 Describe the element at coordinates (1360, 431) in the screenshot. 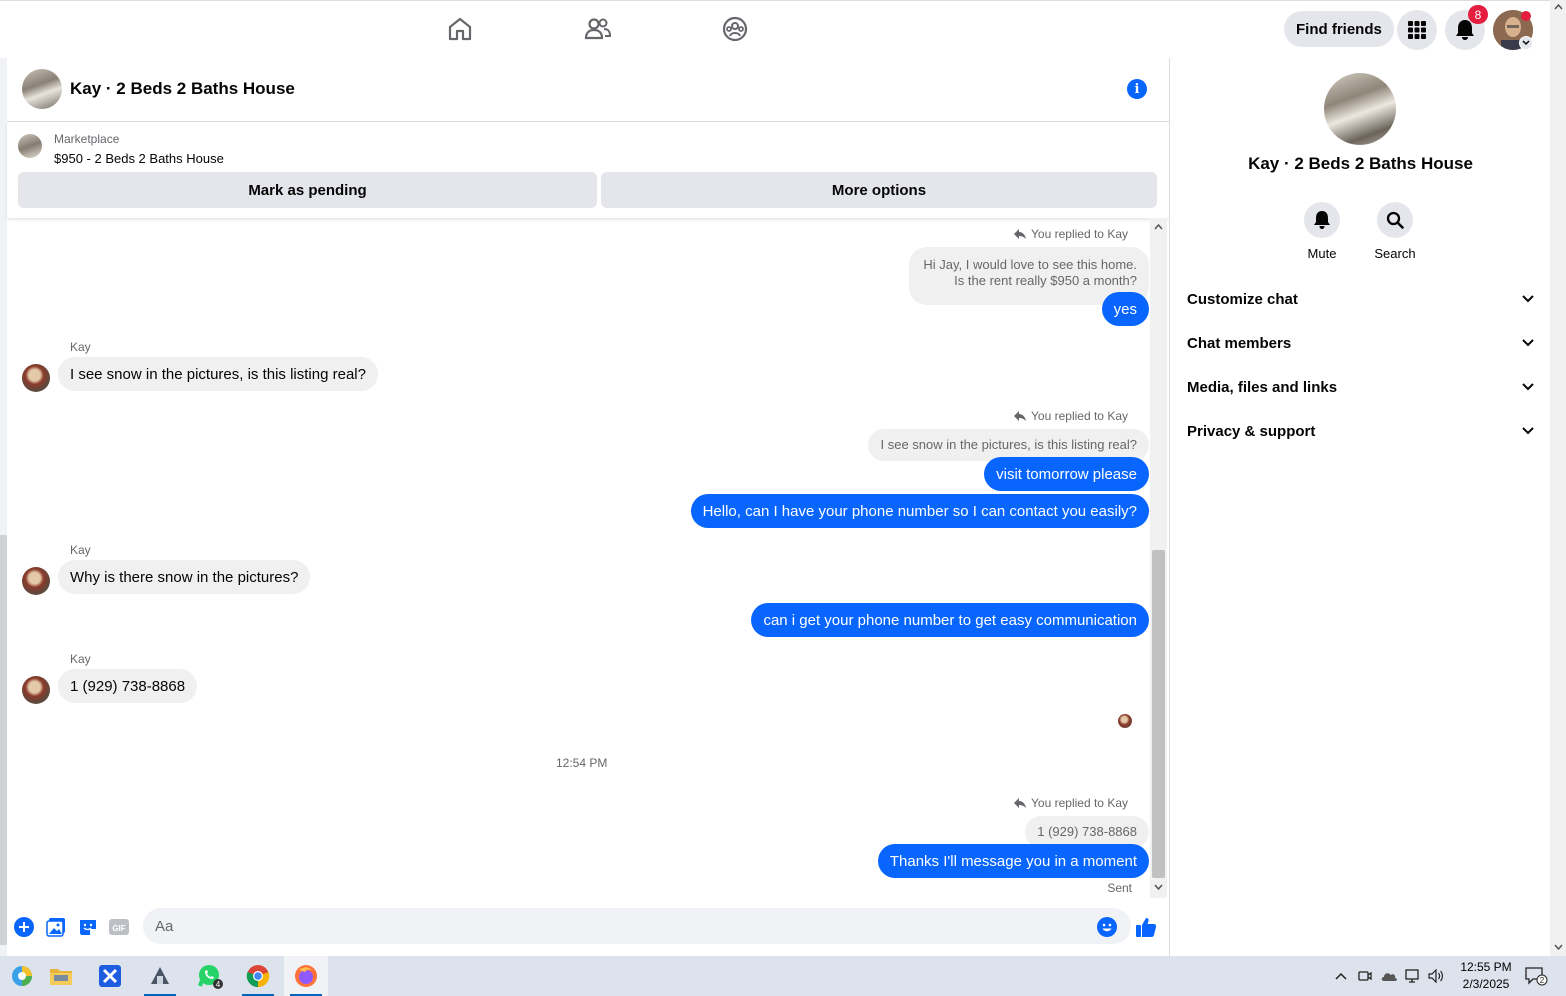

I see `privacy-support-row: Privacy & support` at that location.